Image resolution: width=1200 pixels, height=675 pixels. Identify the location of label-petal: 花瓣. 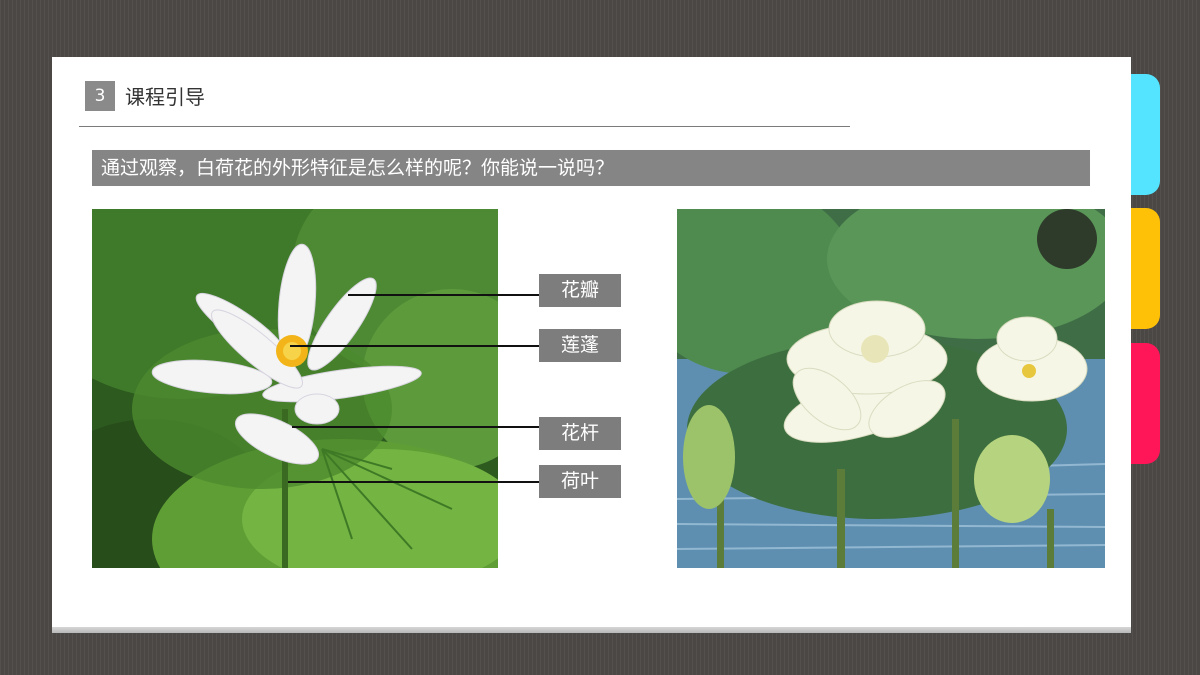
(580, 290).